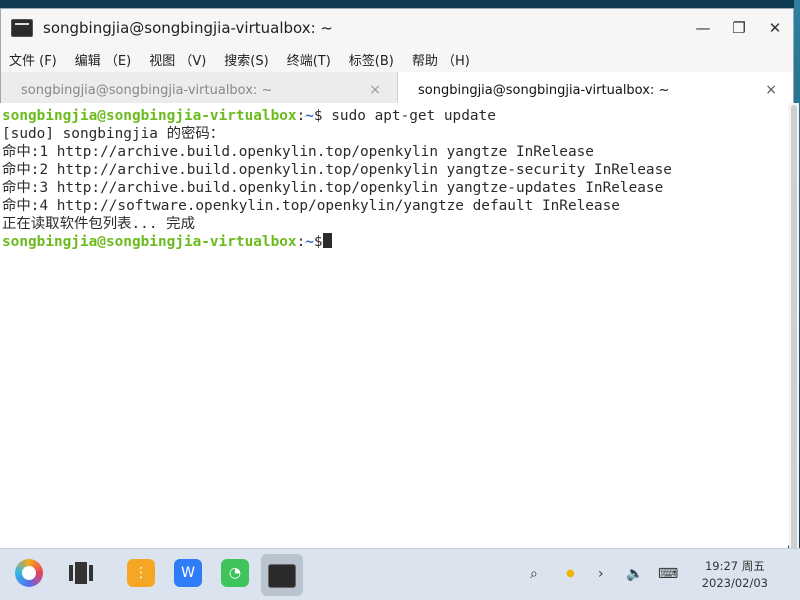  I want to click on menu-file: 文件 (F), so click(33, 59).